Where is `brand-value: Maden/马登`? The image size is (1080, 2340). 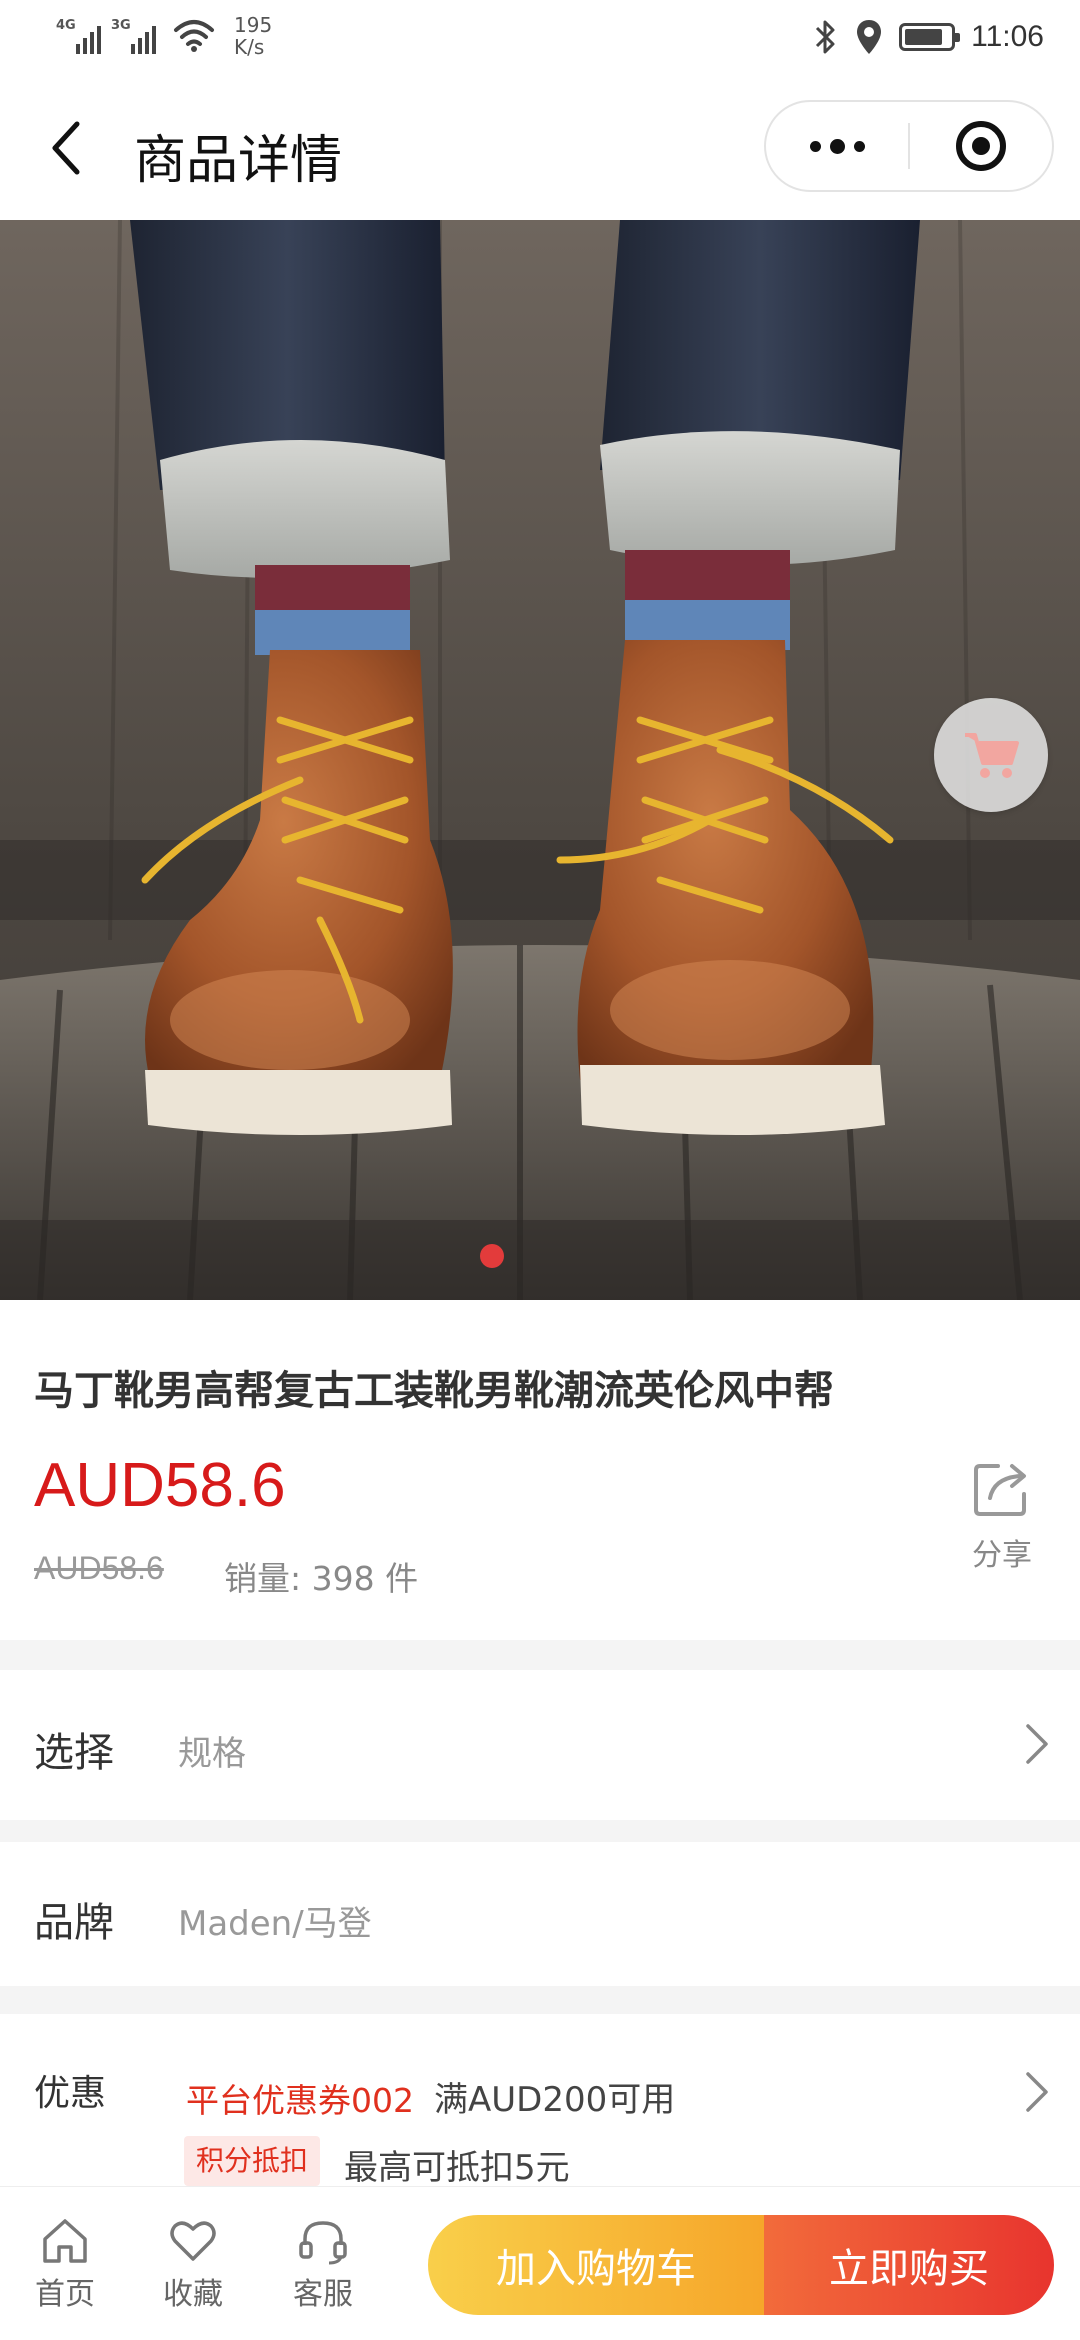
brand-value: Maden/马登 is located at coordinates (275, 1924).